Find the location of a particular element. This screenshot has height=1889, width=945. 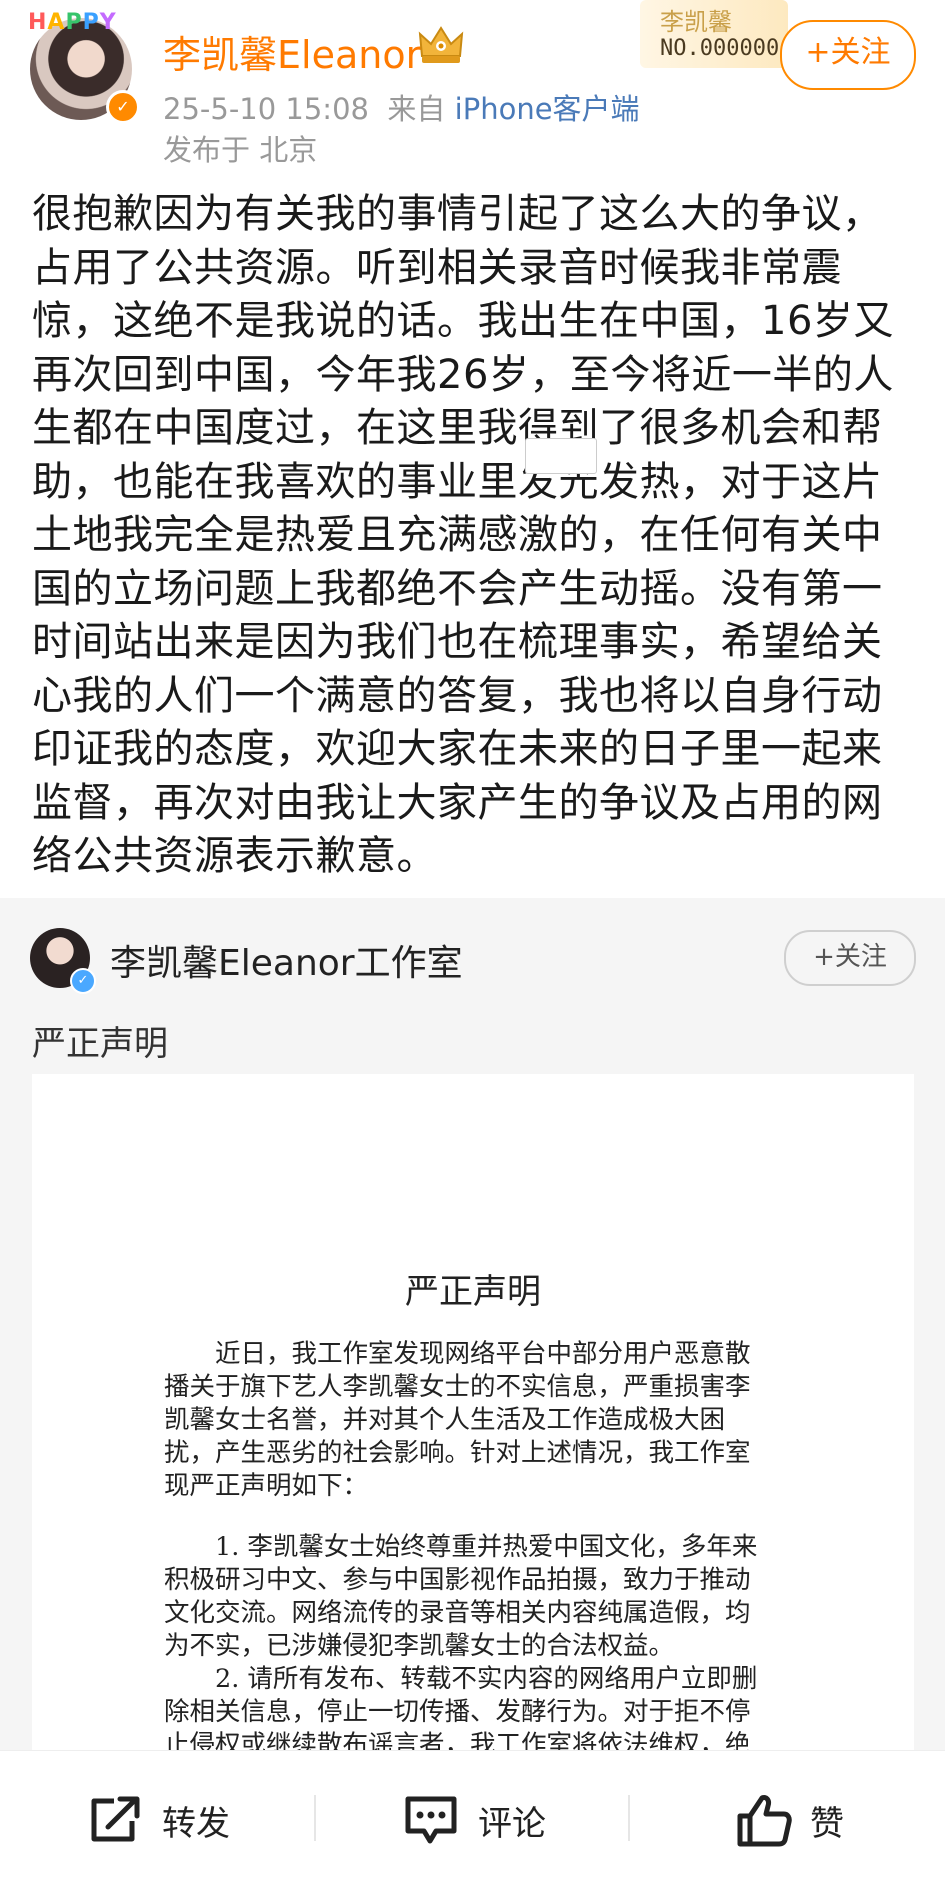

post-timestamp: 25-5-10 15:08 is located at coordinates (266, 109).